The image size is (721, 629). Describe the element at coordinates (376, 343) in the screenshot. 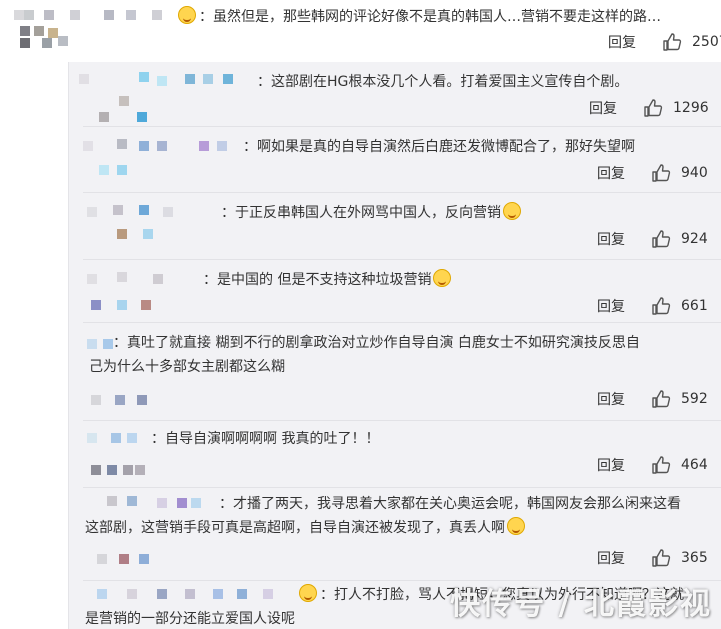

I see `reply-text-line: ：真吐了就直接 糊到不行的剧拿政治对立炒作自导自演 白鹿女士不如研究演技反思自` at that location.